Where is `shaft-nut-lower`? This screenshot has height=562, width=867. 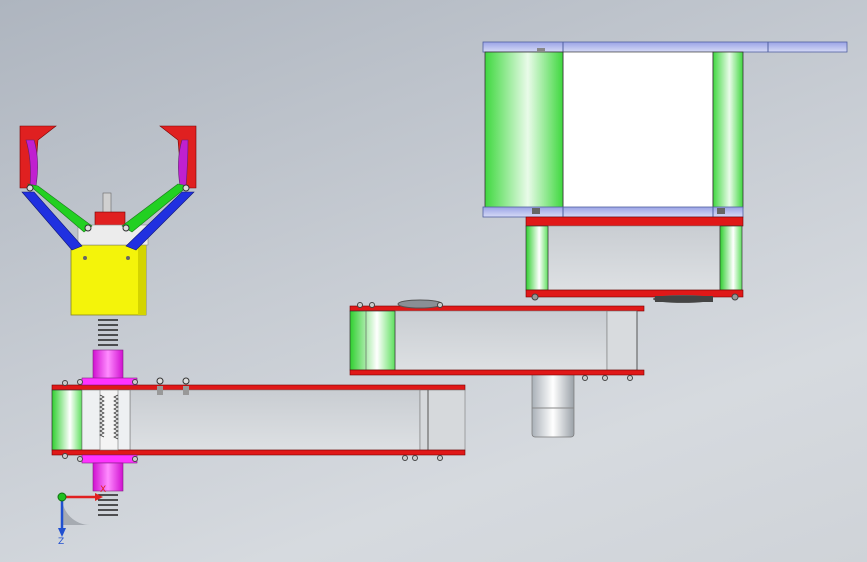
shaft-nut-lower is located at coordinates (108, 477).